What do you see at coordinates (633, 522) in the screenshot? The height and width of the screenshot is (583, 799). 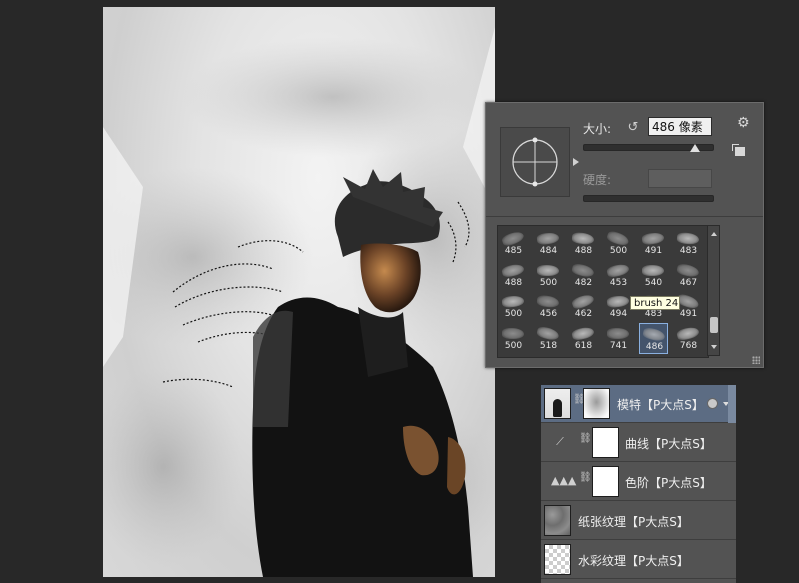 I see `layer-name: 纸张纹理【P大点S】` at bounding box center [633, 522].